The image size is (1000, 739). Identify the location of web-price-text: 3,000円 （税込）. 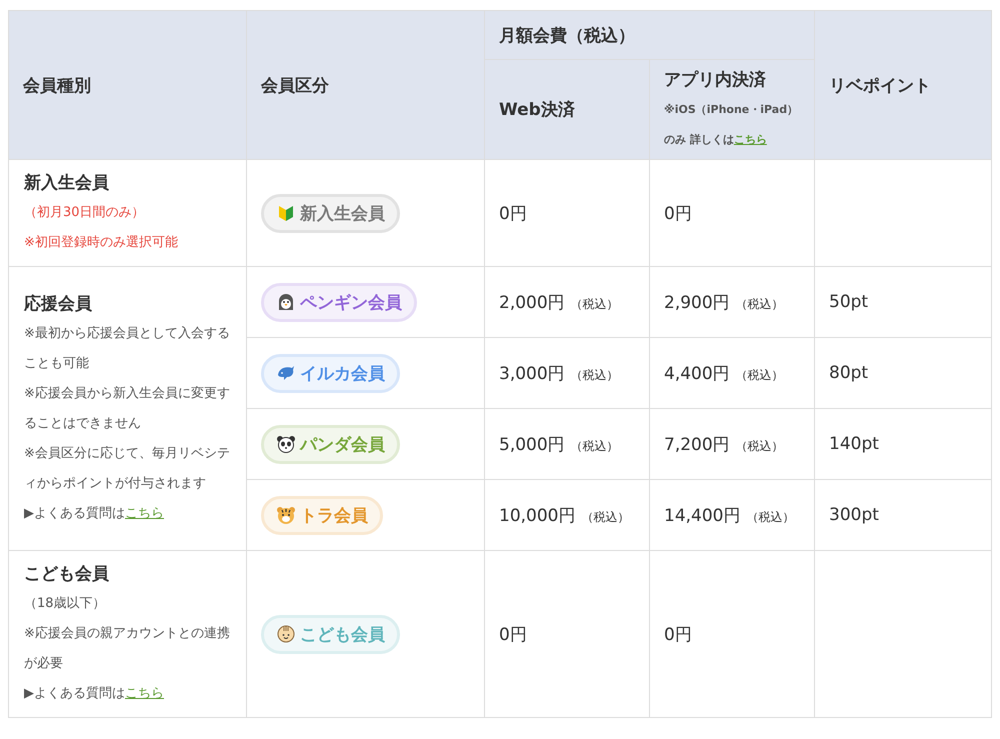
(559, 374).